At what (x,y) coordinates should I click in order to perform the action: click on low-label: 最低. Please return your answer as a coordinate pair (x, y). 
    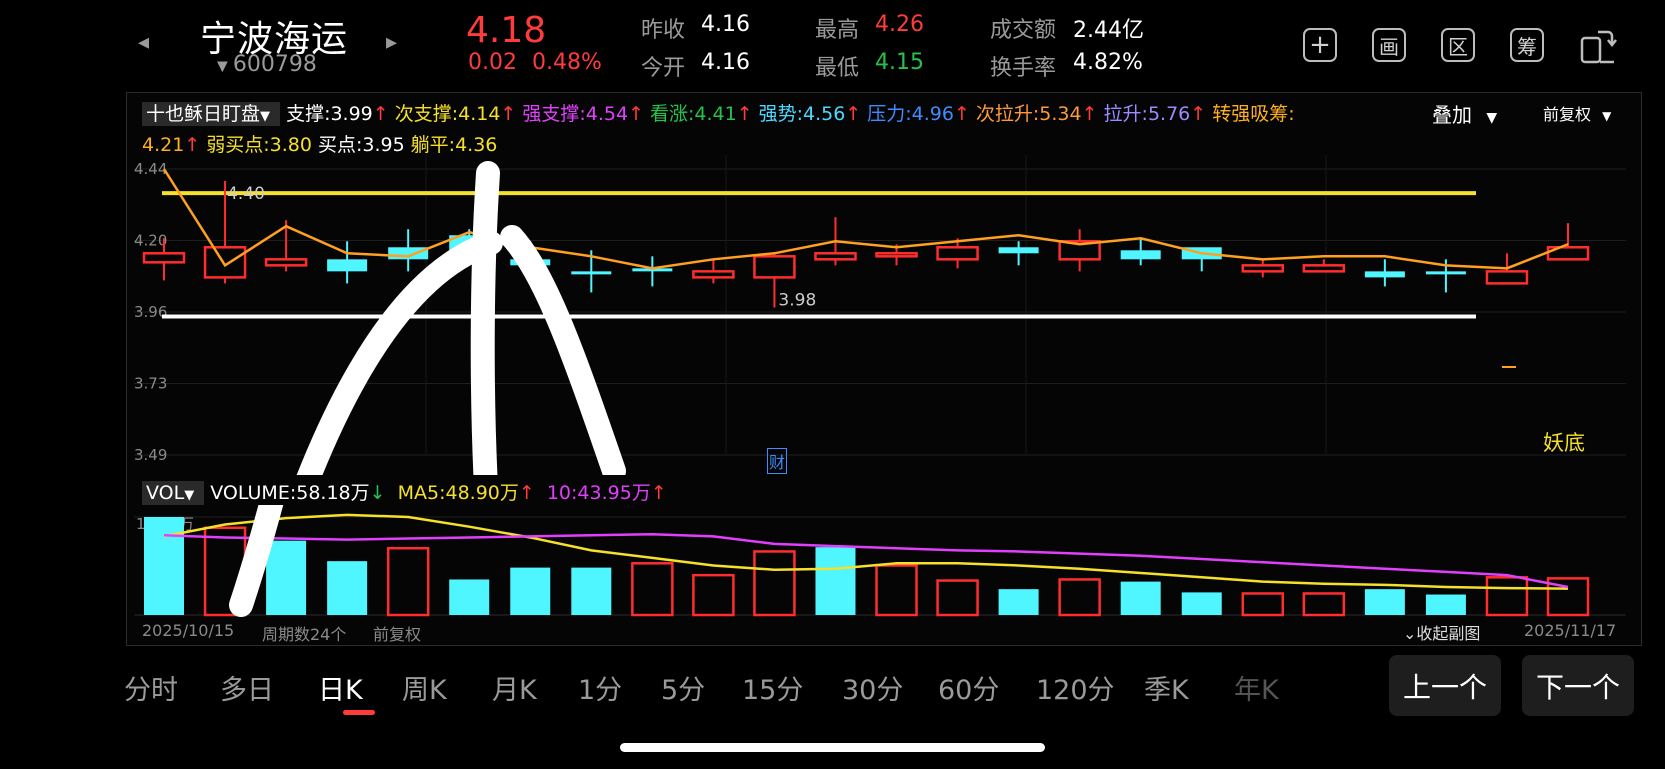
    Looking at the image, I should click on (837, 68).